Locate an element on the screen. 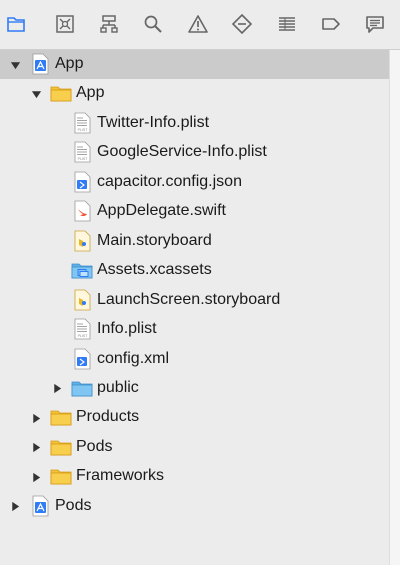 The height and width of the screenshot is (565, 400). navigator-toolbar is located at coordinates (200, 25).